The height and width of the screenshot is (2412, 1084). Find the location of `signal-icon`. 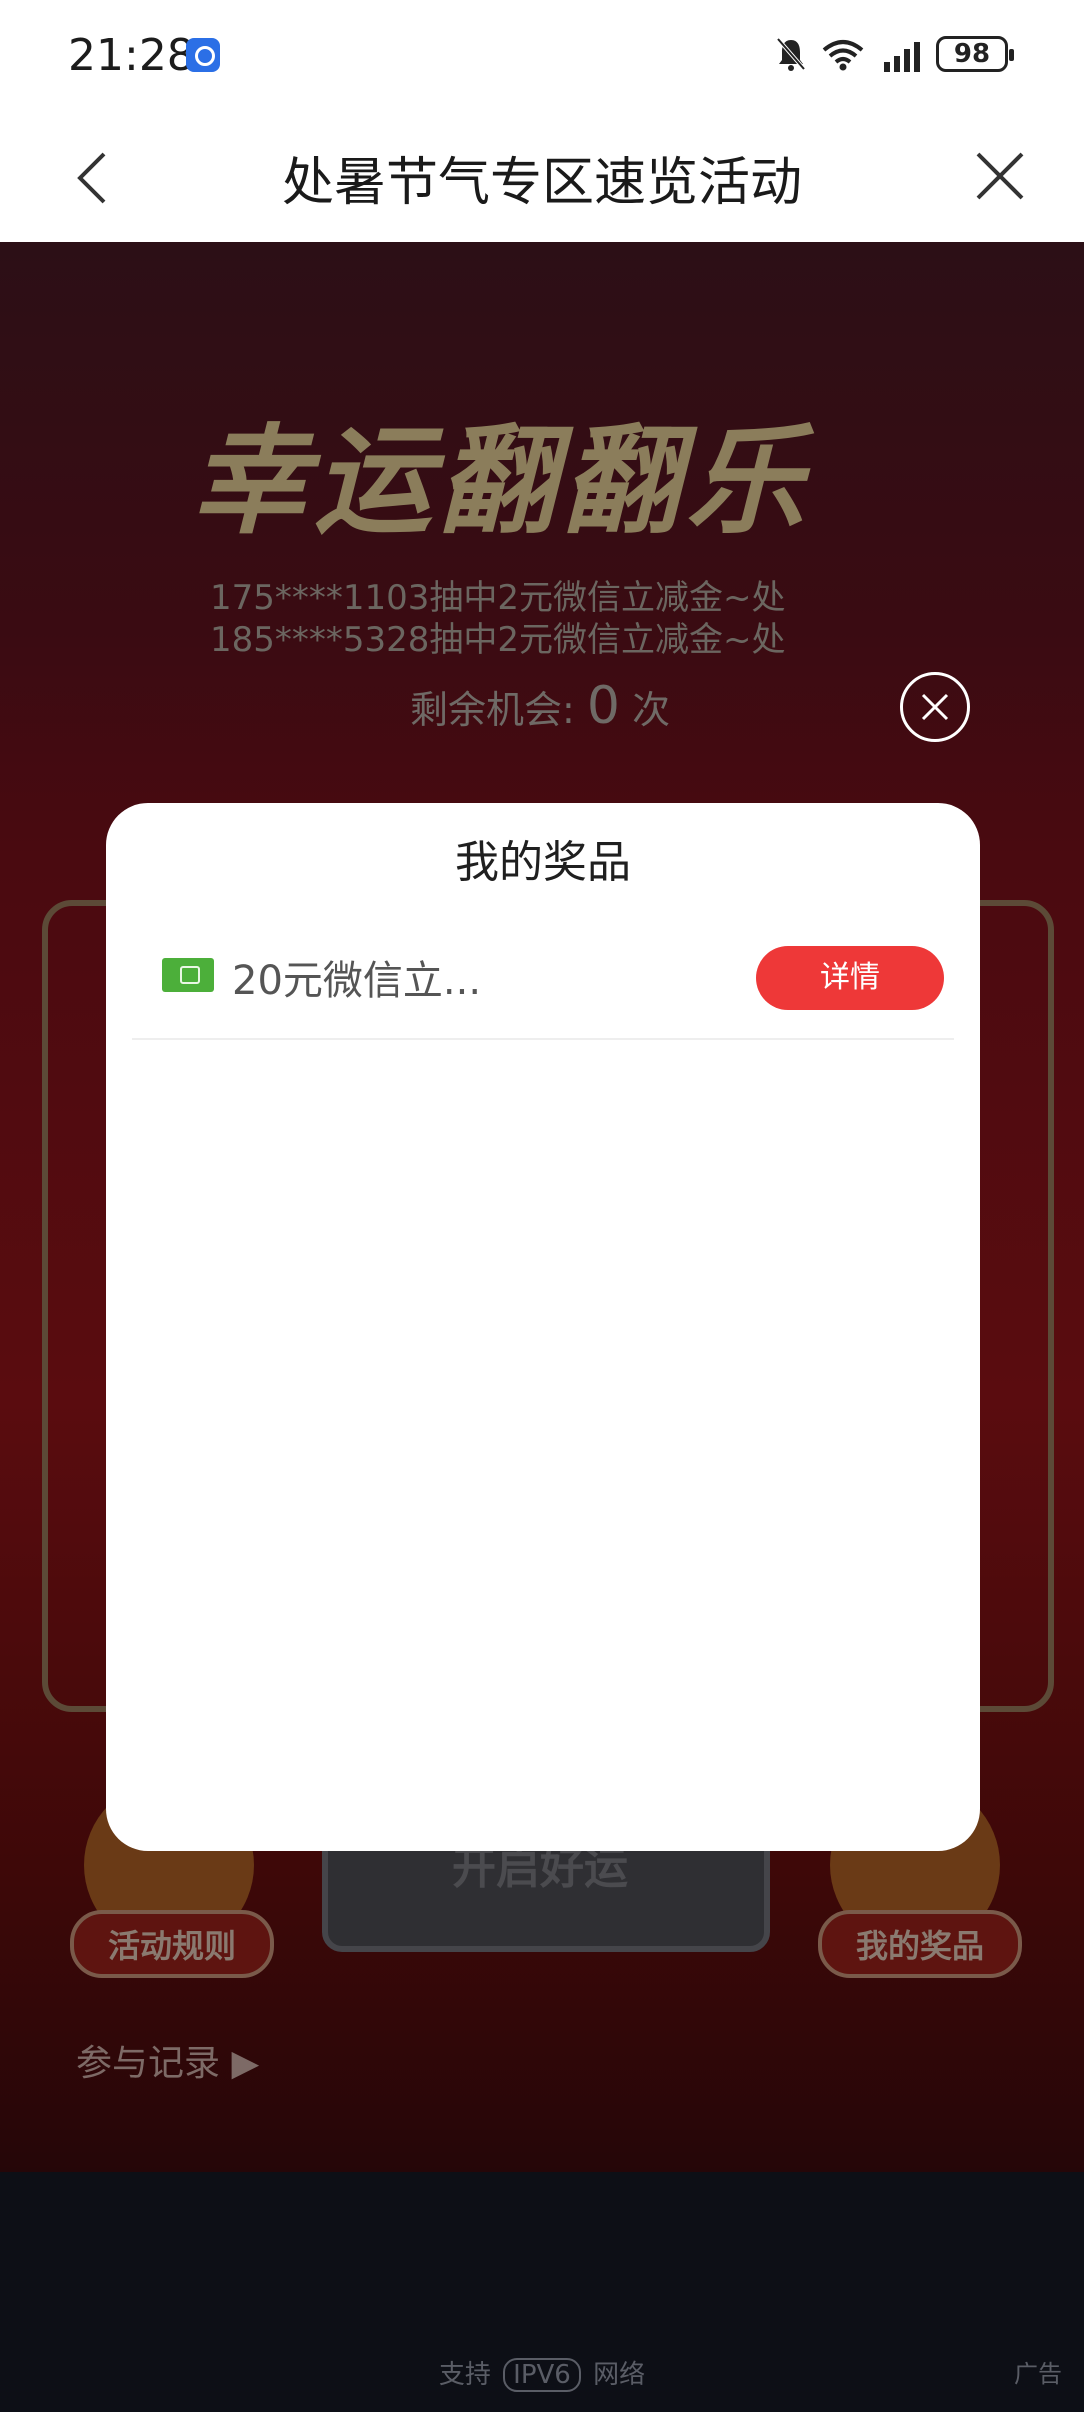

signal-icon is located at coordinates (902, 57).